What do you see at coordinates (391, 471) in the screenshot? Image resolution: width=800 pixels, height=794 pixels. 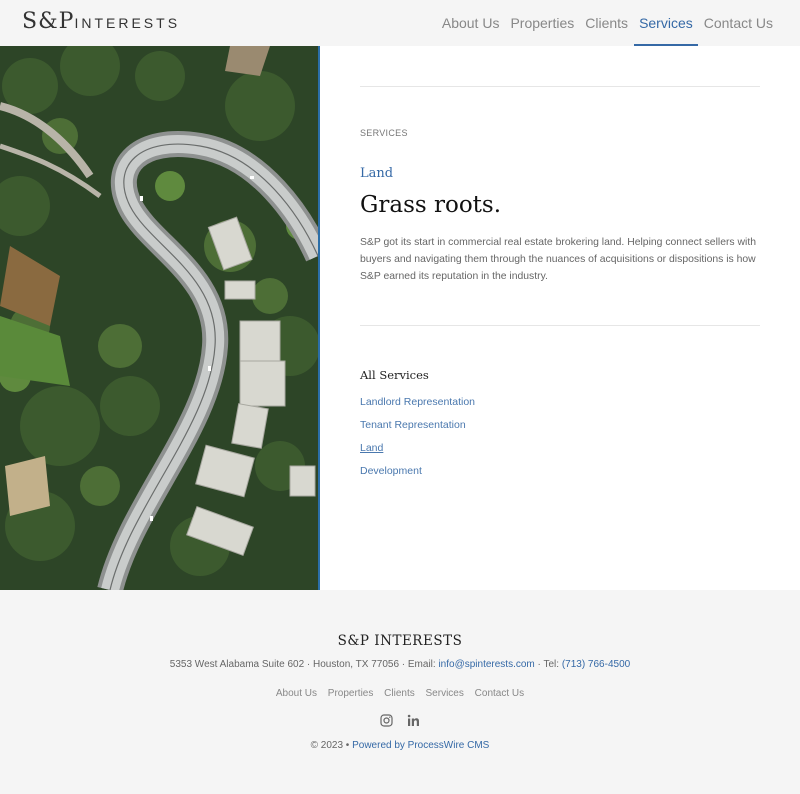 I see `service-link-development: Development` at bounding box center [391, 471].